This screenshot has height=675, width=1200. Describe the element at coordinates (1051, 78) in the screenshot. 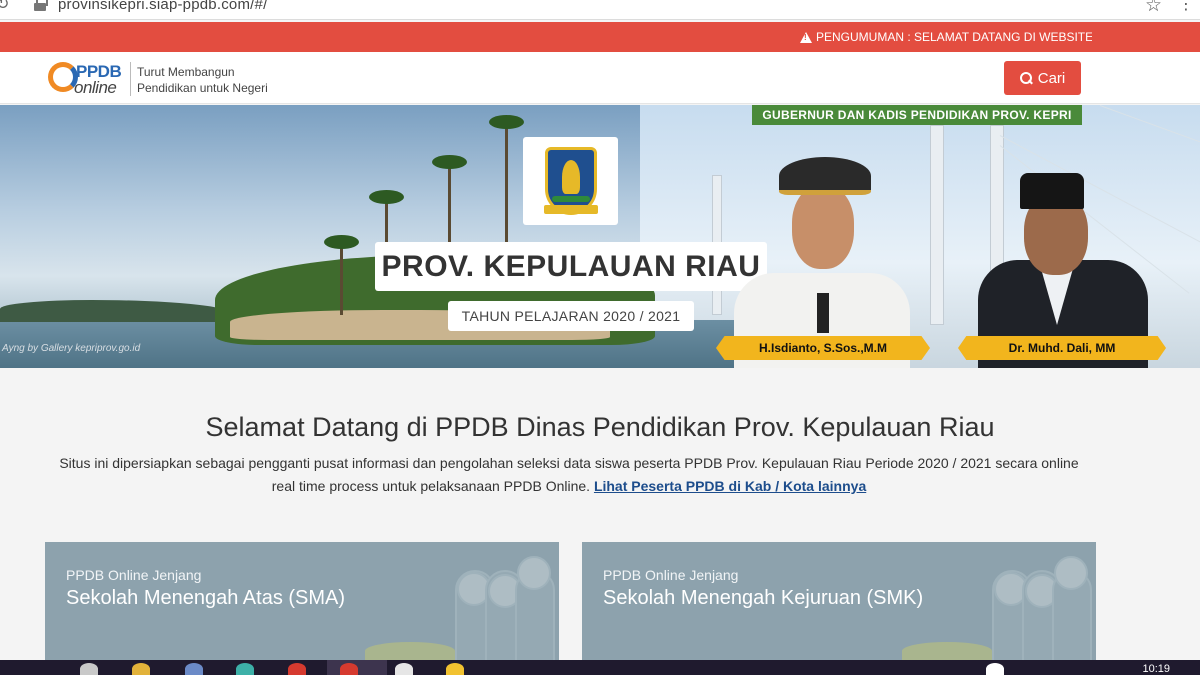

I see `search-button-label: Cari` at that location.